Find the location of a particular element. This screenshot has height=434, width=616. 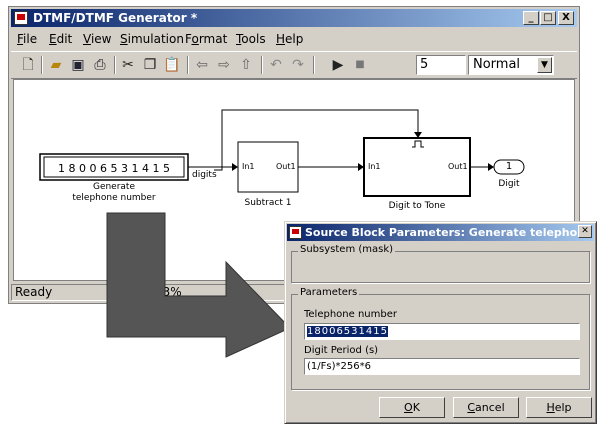

dialog-close-button: ✕ is located at coordinates (585, 231).